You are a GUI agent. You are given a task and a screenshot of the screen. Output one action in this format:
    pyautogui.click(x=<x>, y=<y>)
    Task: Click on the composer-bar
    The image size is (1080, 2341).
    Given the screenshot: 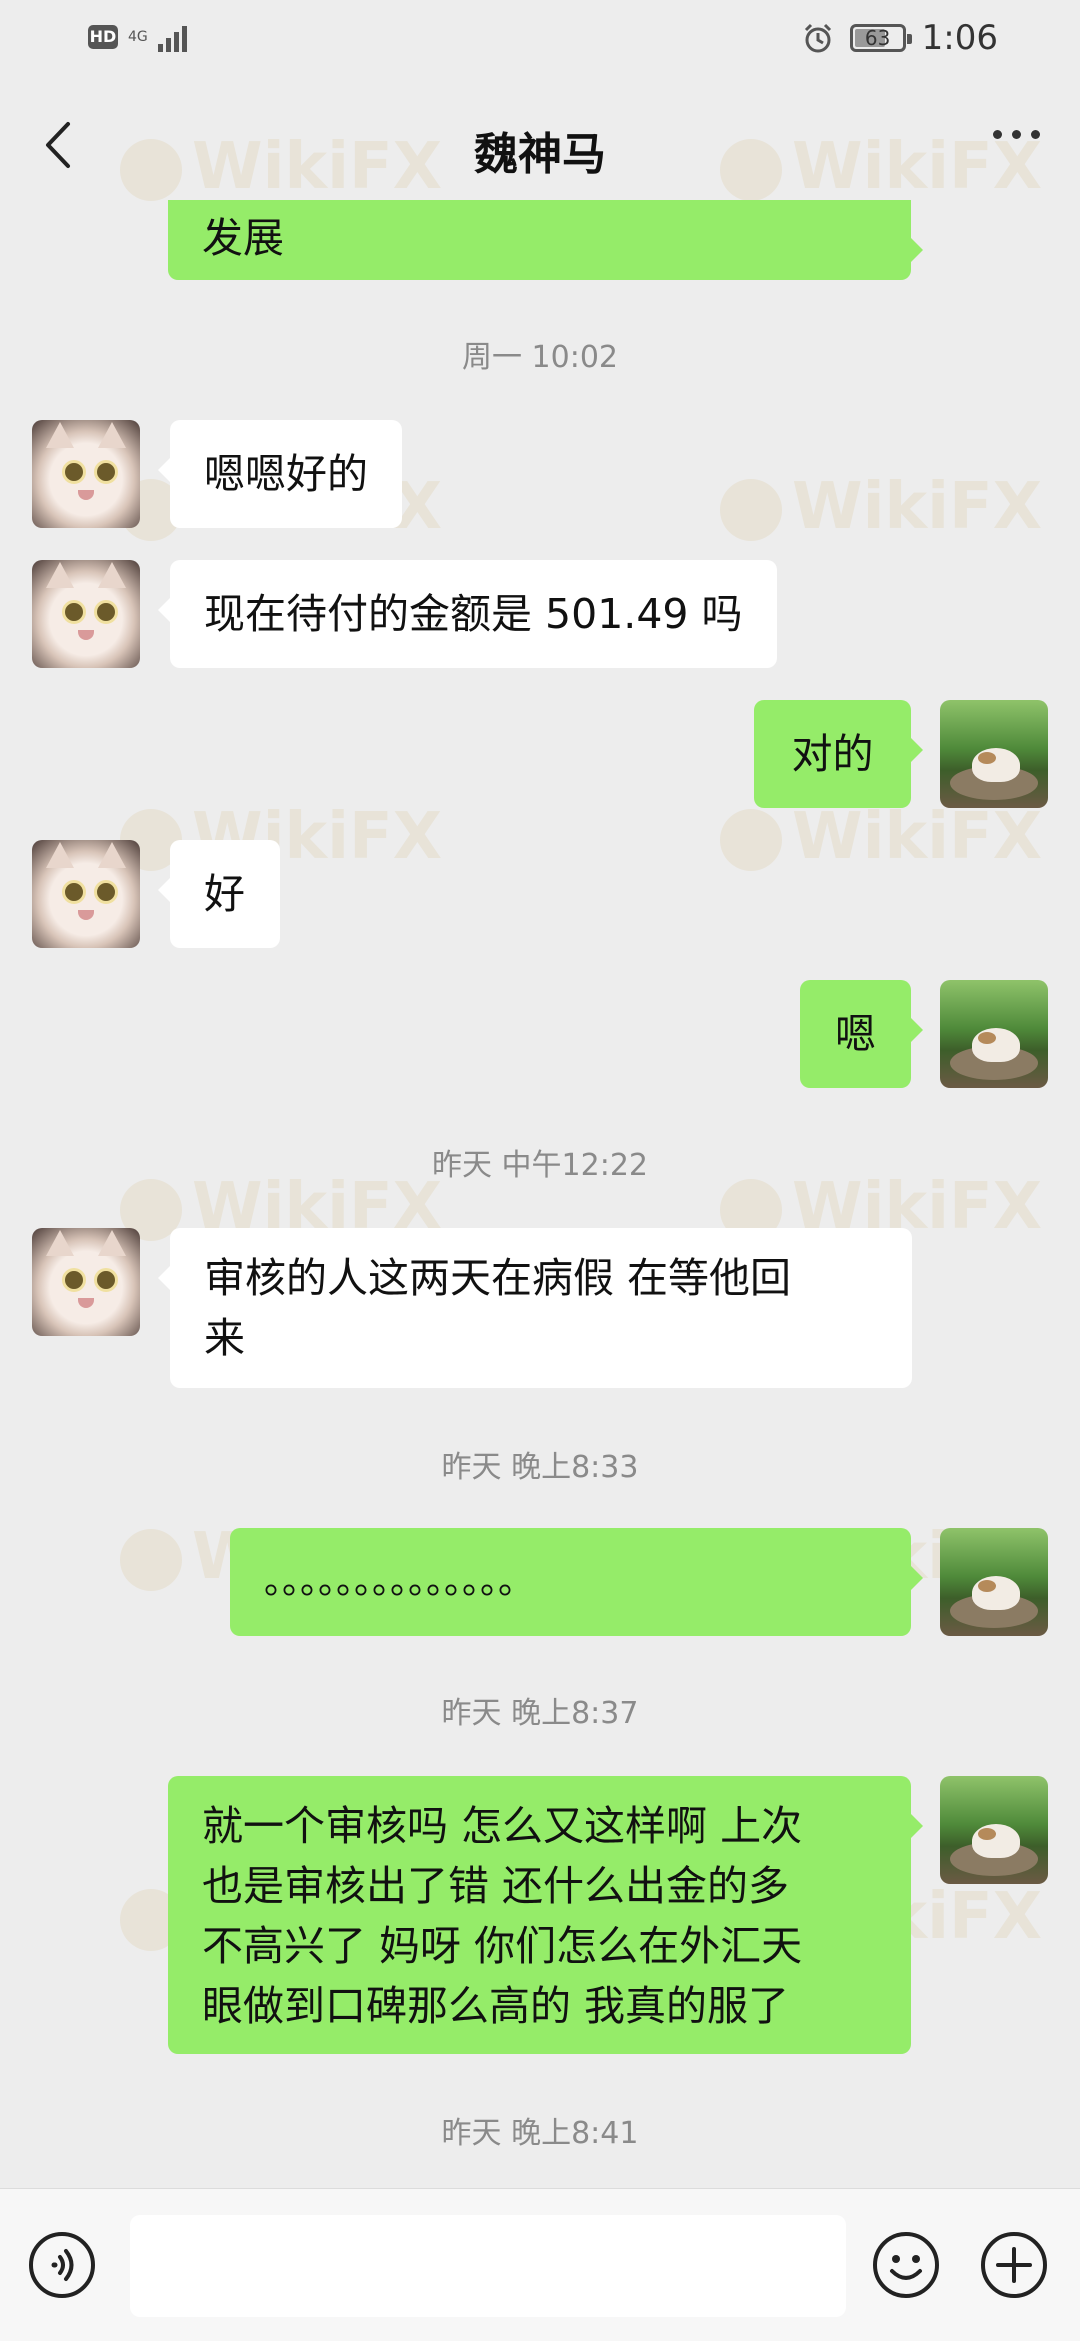 What is the action you would take?
    pyautogui.click(x=540, y=2264)
    